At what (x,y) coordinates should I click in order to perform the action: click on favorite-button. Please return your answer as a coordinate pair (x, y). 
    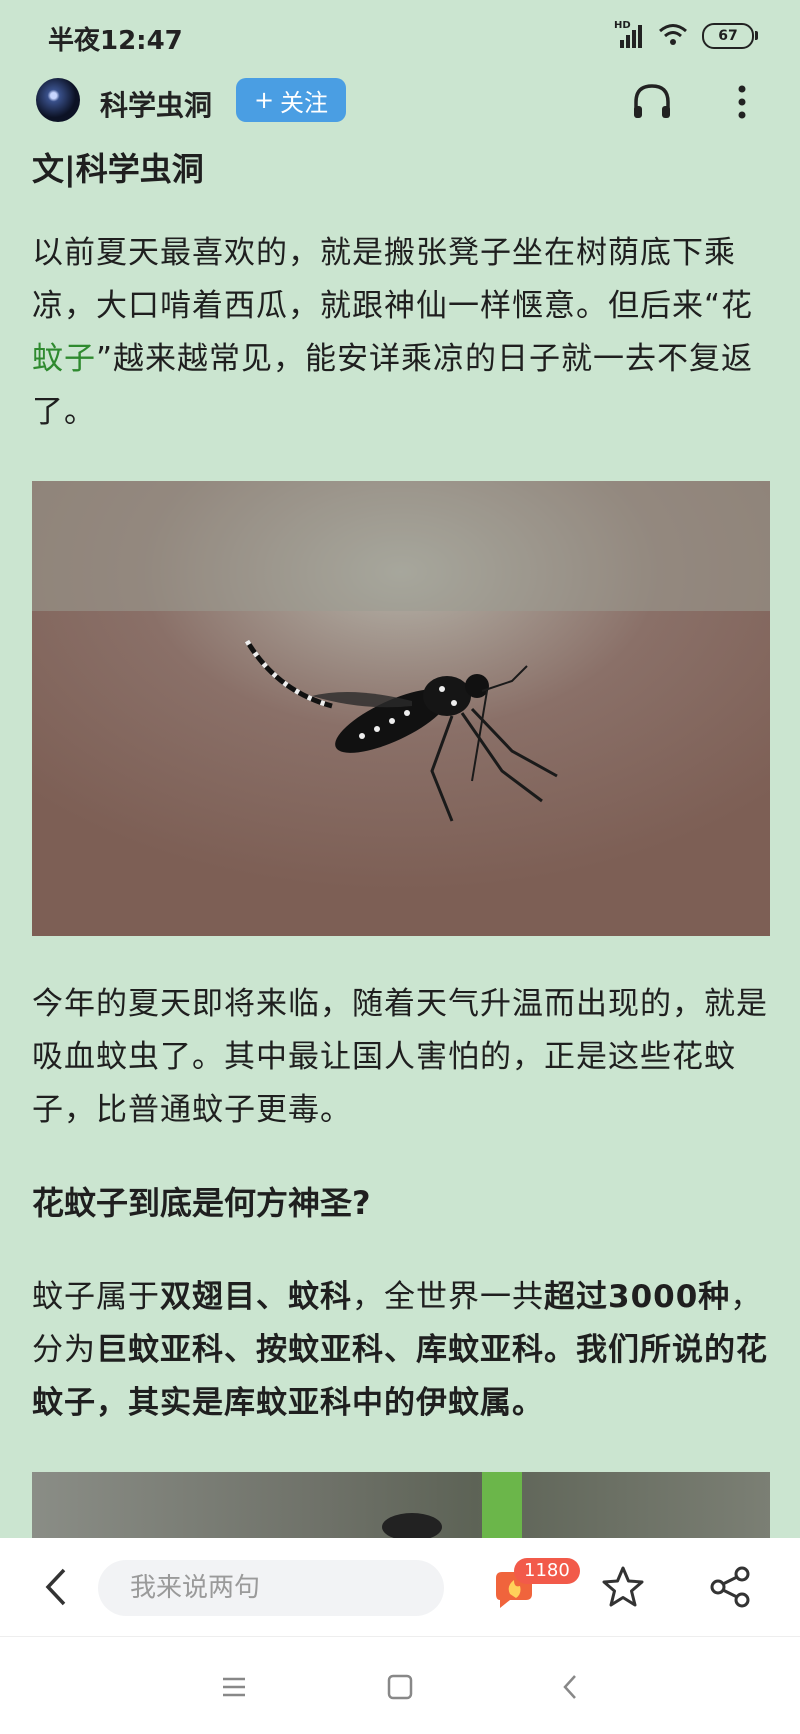
    Looking at the image, I should click on (623, 1587).